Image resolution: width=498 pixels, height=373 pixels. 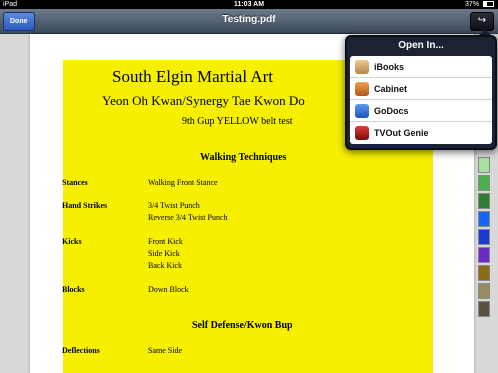 What do you see at coordinates (362, 110) in the screenshot?
I see `godocs-icon` at bounding box center [362, 110].